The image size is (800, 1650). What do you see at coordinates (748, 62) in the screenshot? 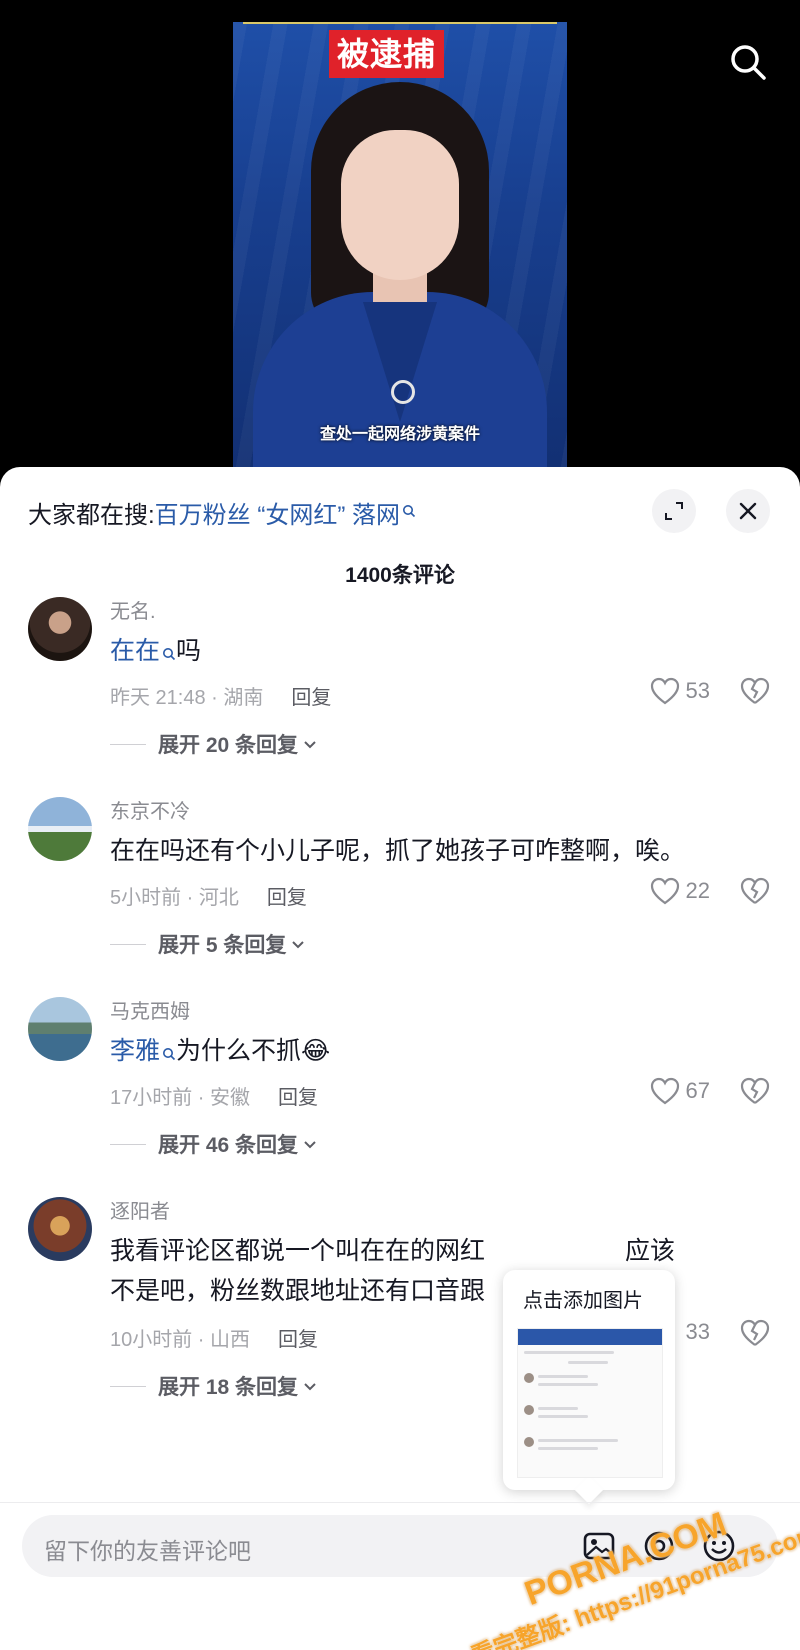
I see `search-icon` at bounding box center [748, 62].